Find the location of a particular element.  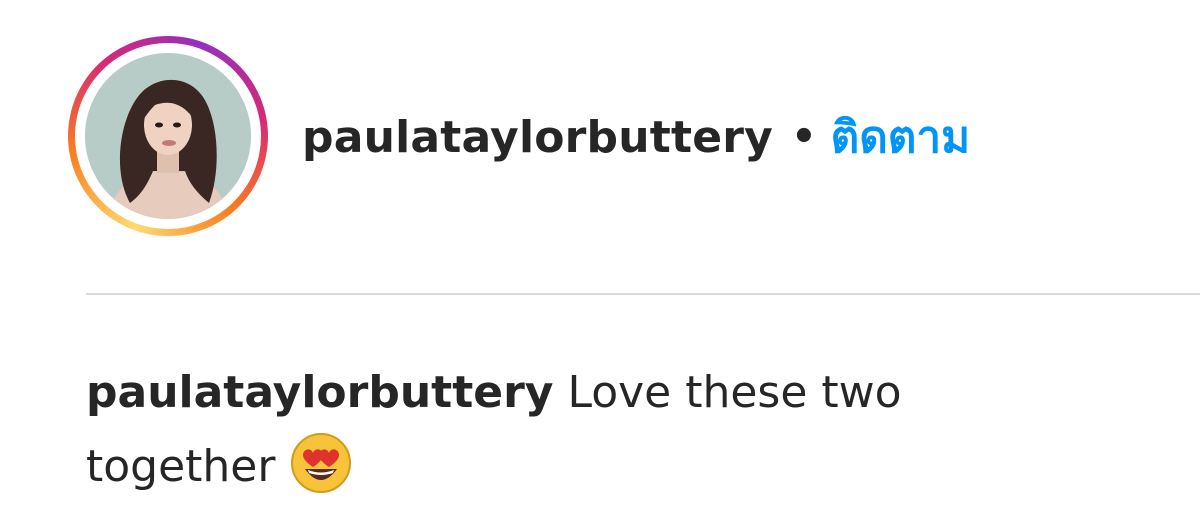

story-ring is located at coordinates (168, 136).